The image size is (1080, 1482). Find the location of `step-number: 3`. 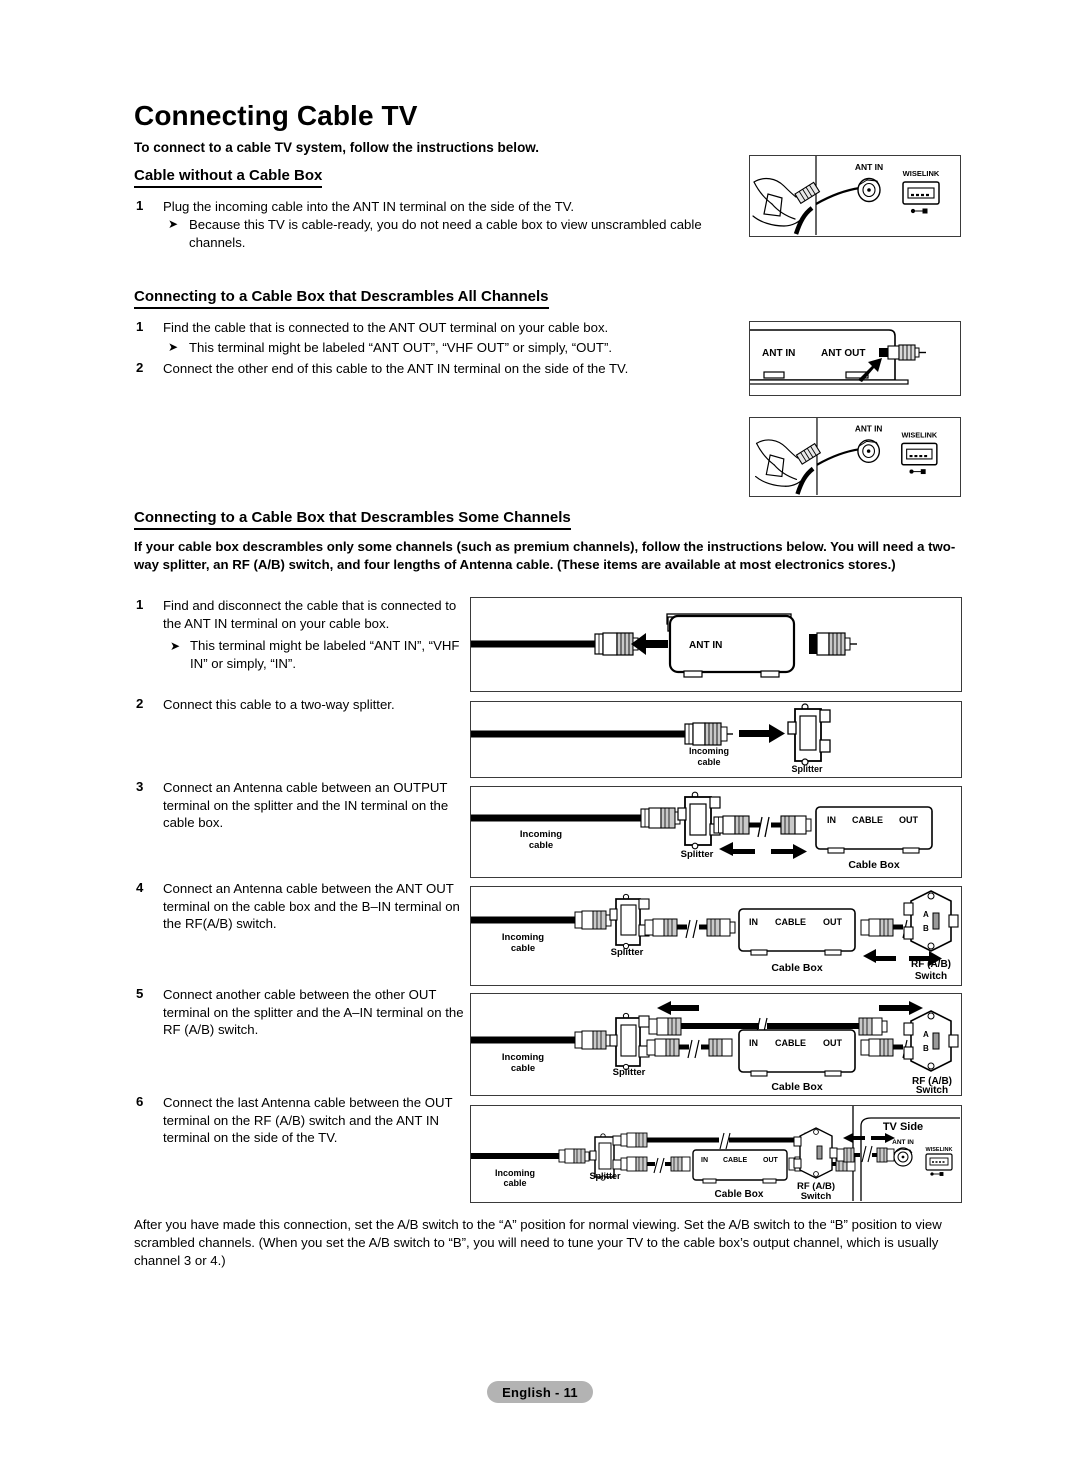

step-number: 3 is located at coordinates (140, 786).